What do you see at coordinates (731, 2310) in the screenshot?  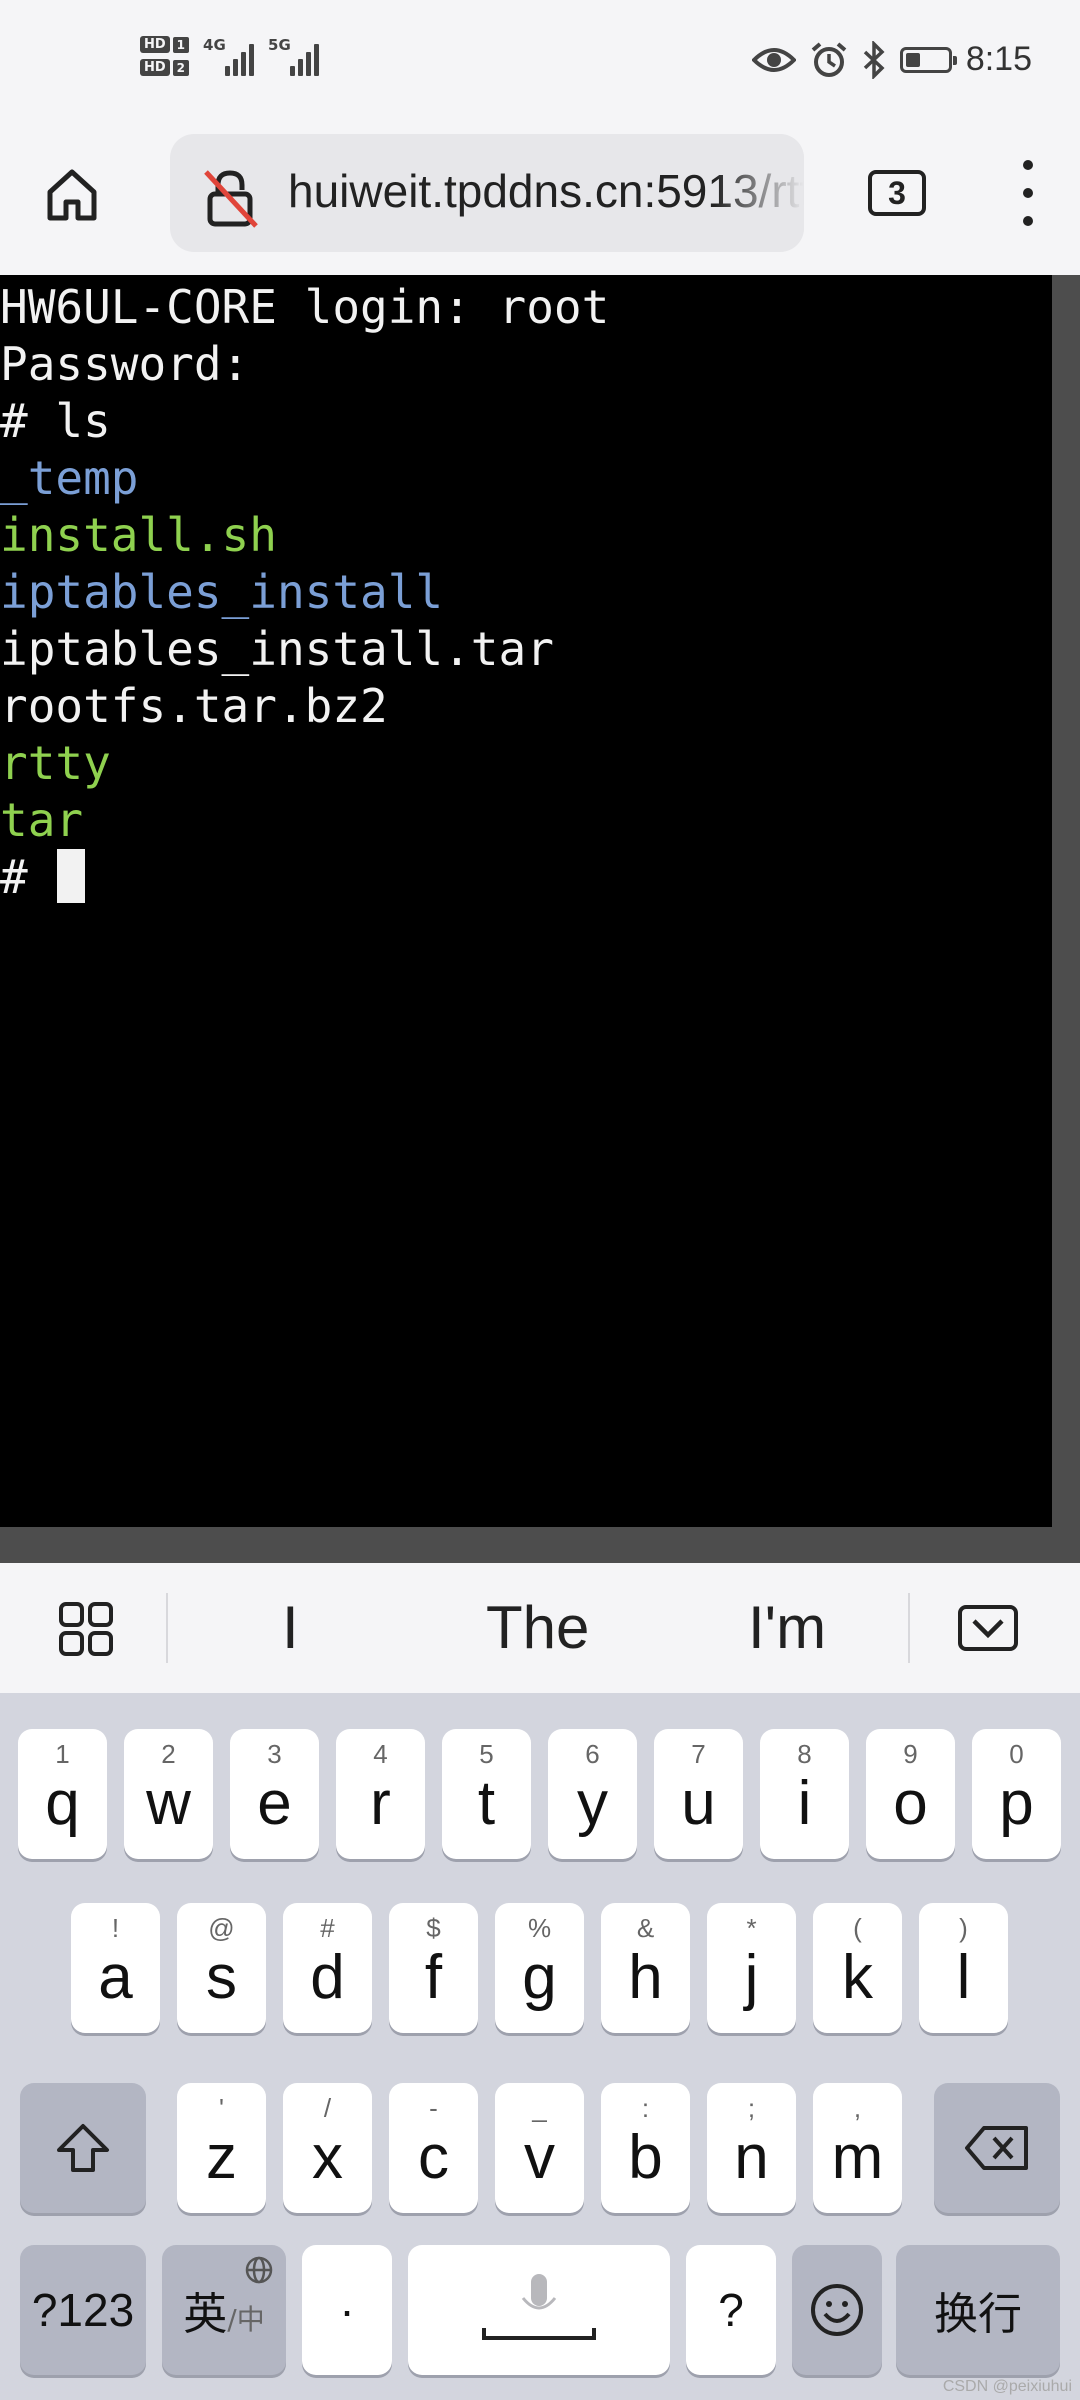 I see `question-key: ?` at bounding box center [731, 2310].